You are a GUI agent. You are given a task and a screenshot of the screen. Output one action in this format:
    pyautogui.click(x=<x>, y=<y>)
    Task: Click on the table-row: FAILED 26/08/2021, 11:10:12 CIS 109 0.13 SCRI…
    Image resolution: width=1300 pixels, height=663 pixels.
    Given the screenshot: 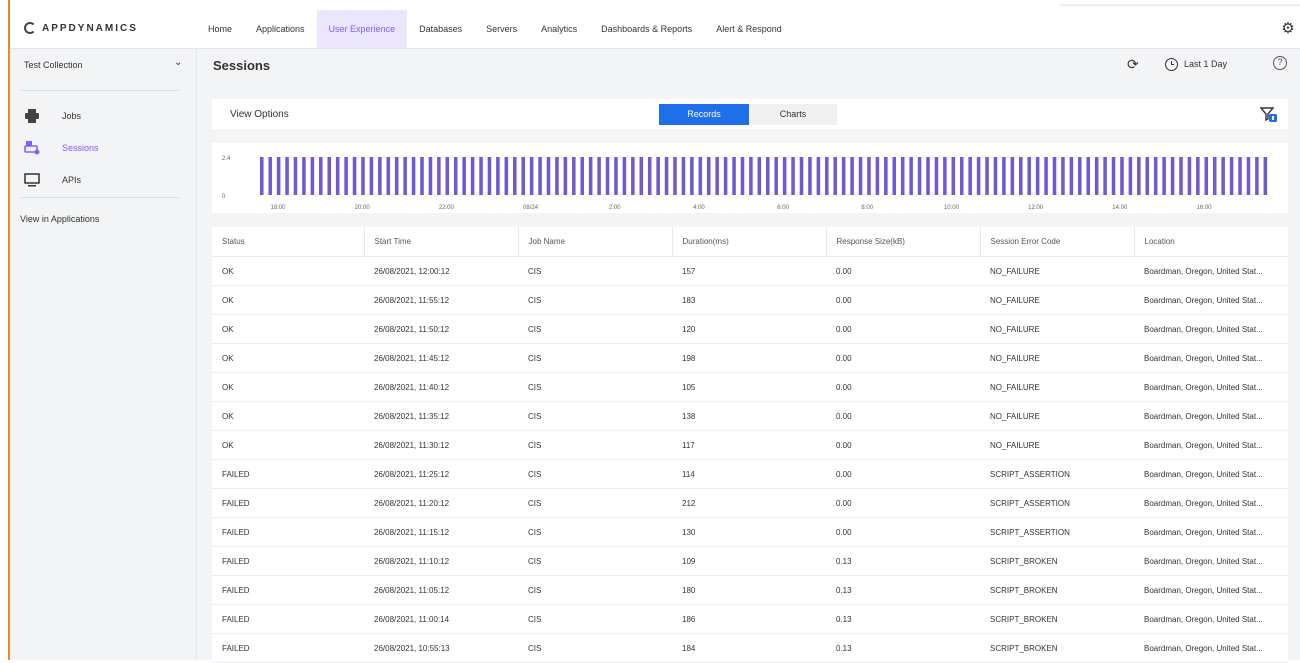 What is the action you would take?
    pyautogui.click(x=750, y=561)
    